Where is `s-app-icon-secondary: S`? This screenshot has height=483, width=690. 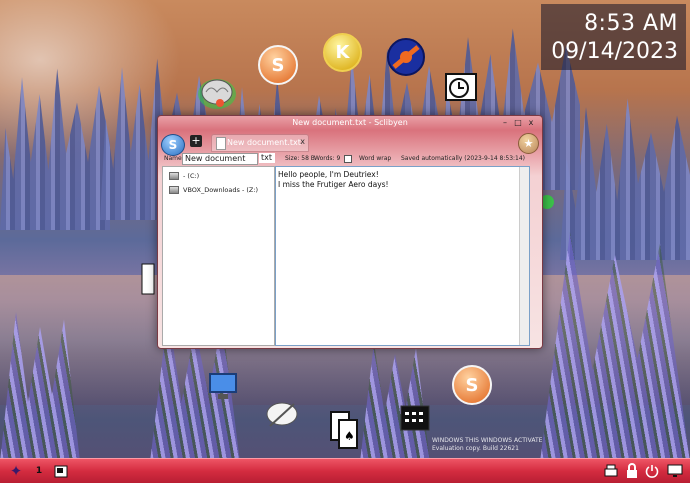 s-app-icon-secondary: S is located at coordinates (472, 385).